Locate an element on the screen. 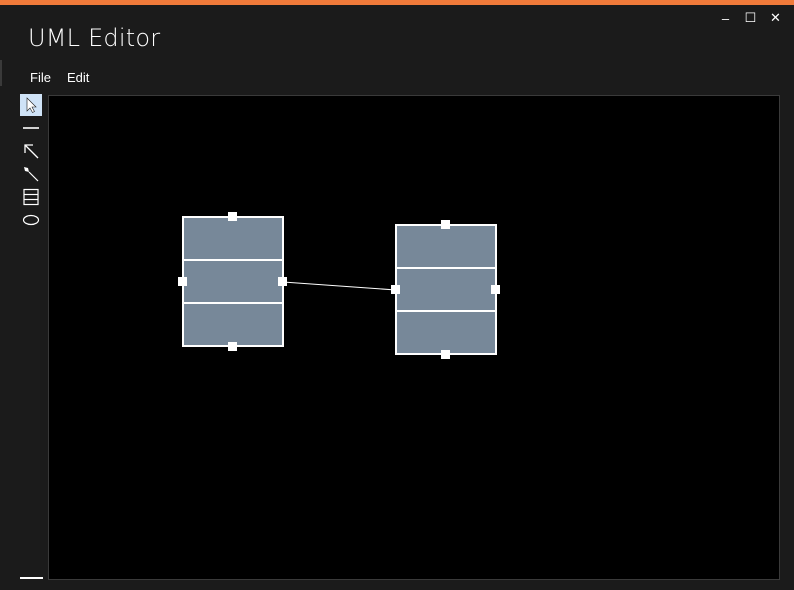 The width and height of the screenshot is (794, 590). arrow-tool-button is located at coordinates (31, 151).